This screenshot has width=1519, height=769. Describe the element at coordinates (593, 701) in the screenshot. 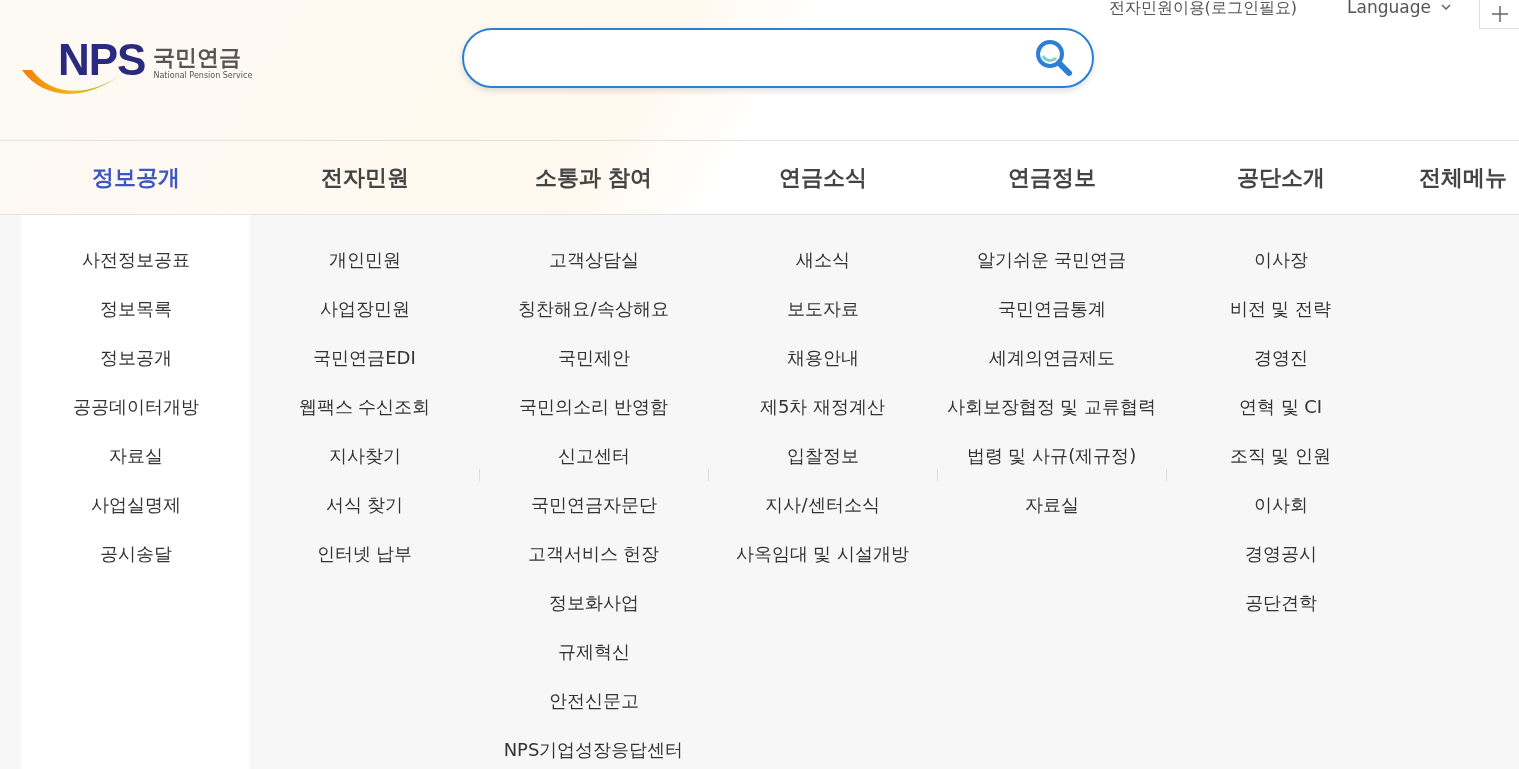

I see `menu-item: 안전신문고` at that location.